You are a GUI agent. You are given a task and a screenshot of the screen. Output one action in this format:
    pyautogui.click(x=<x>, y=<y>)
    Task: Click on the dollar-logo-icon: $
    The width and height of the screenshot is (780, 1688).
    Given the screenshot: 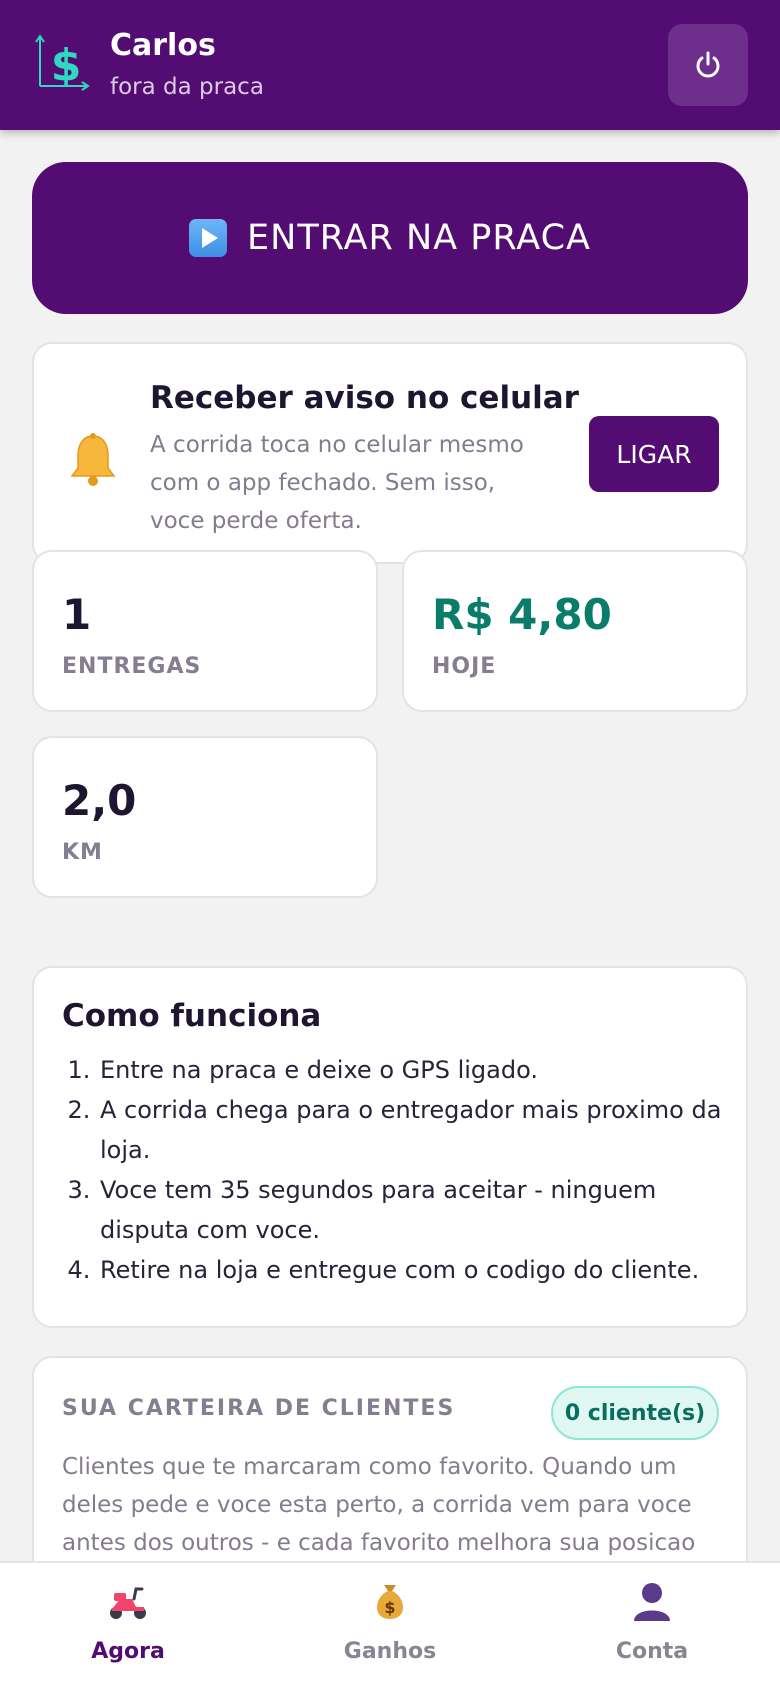 What is the action you would take?
    pyautogui.click(x=62, y=62)
    